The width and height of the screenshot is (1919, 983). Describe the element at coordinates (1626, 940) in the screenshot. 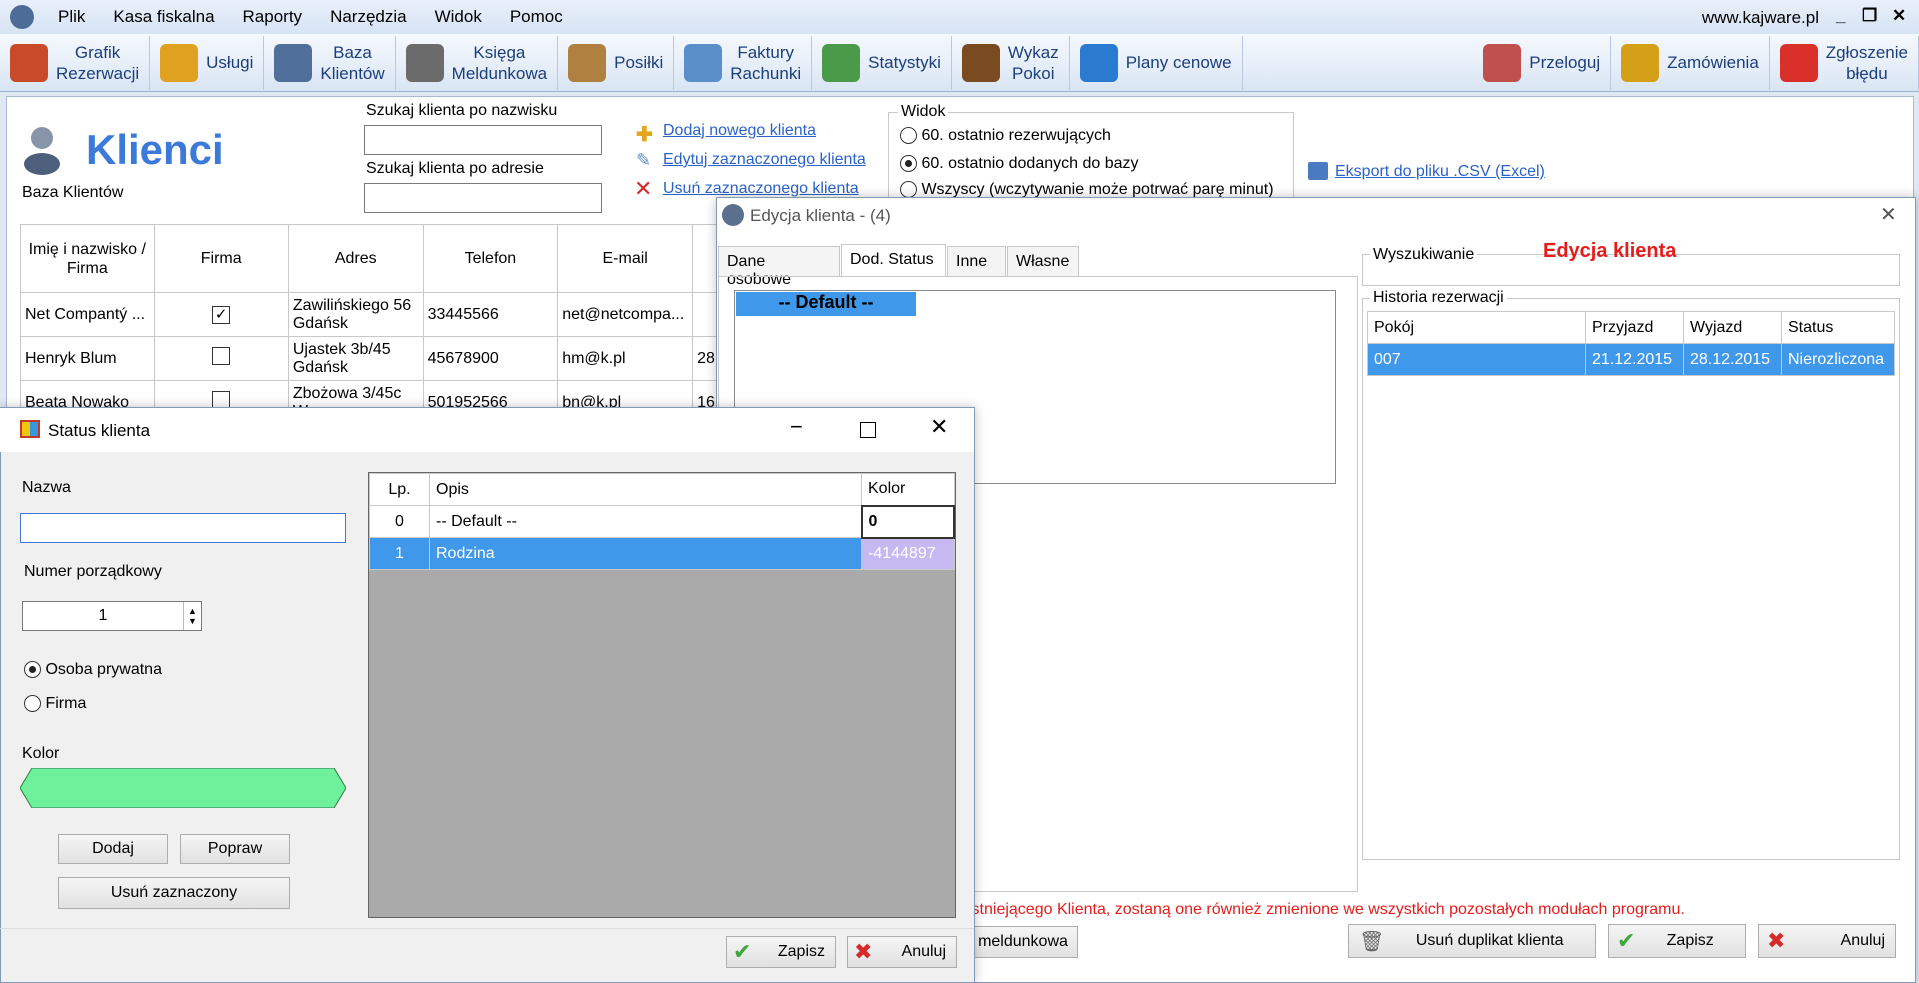

I see `check-icon: ✔` at that location.